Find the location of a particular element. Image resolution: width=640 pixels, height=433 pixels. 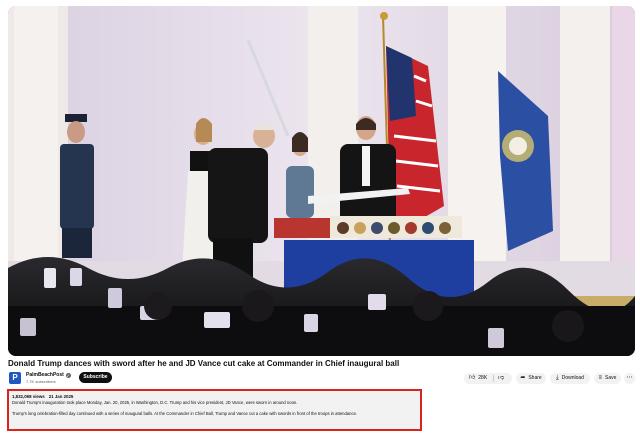

share-icon: ➦ is located at coordinates (523, 378).